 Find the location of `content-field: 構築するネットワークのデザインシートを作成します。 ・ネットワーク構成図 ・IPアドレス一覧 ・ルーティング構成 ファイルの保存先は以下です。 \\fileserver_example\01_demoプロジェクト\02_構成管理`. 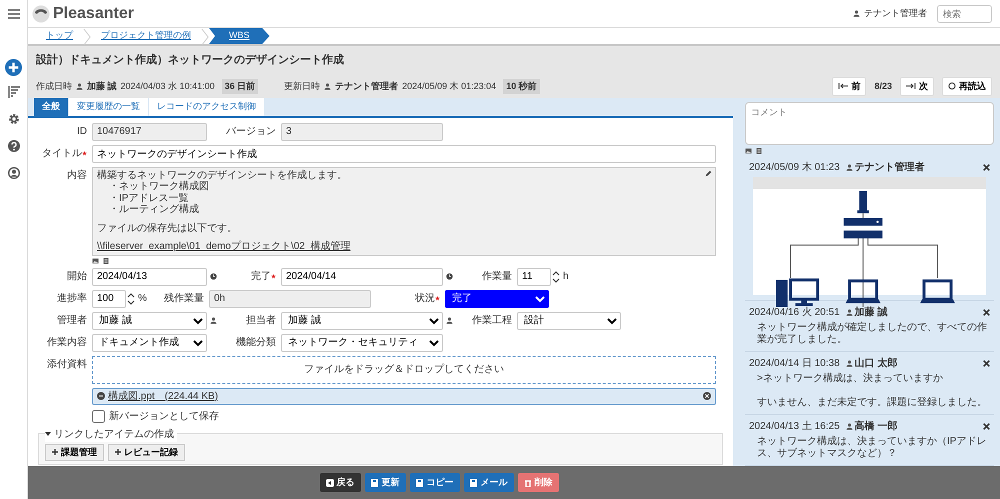

content-field: 構築するネットワークのデザインシートを作成します。 ・ネットワーク構成図 ・IPアドレス一覧 ・ルーティング構成 ファイルの保存先は以下です。 \\fileserver_example\01_demoプロジェクト\02_構成管理 is located at coordinates (404, 211).